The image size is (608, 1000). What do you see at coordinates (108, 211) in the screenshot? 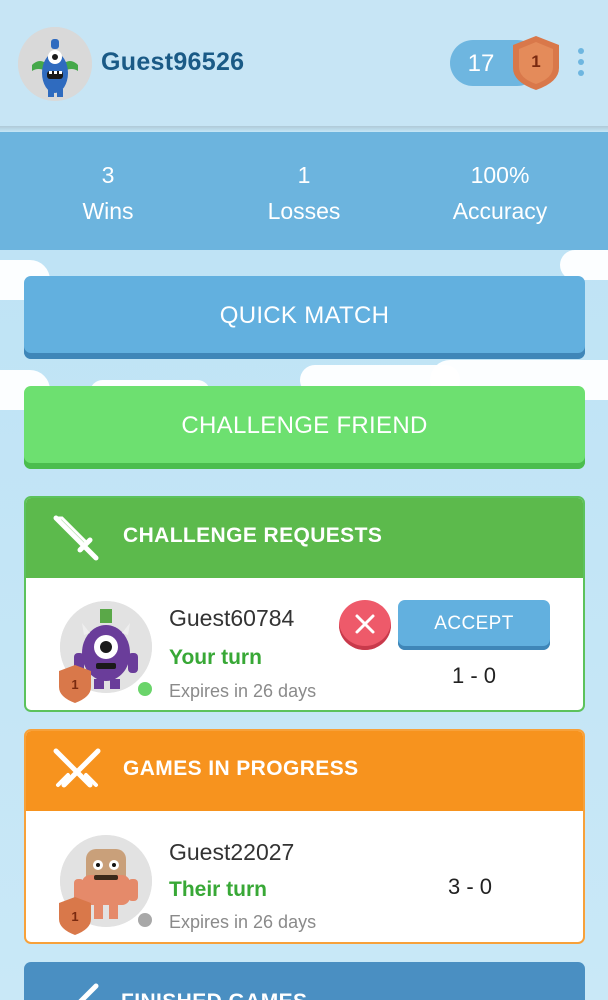
I see `stat-label: Wins` at bounding box center [108, 211].